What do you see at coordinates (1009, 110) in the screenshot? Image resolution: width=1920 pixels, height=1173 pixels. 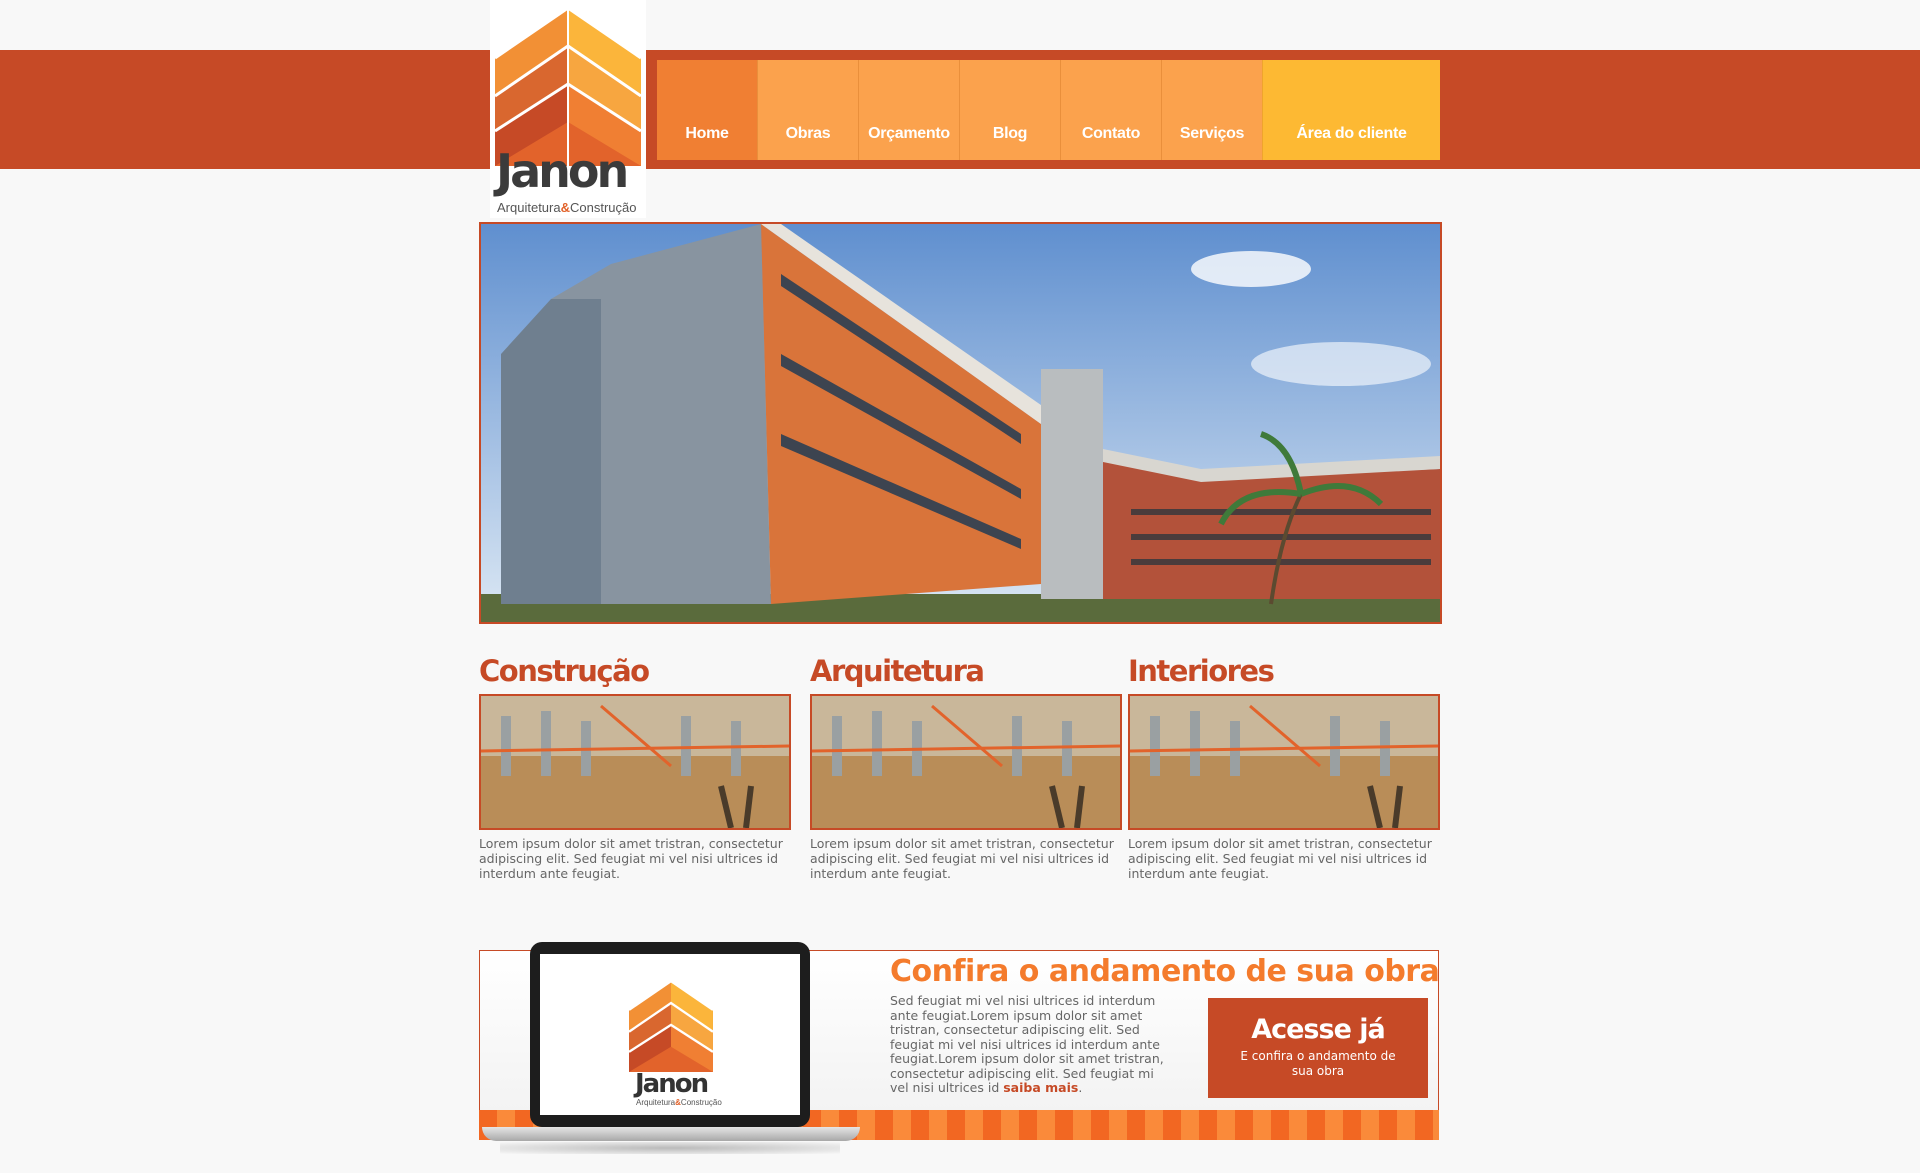 I see `nav-item-blog: Blog` at bounding box center [1009, 110].